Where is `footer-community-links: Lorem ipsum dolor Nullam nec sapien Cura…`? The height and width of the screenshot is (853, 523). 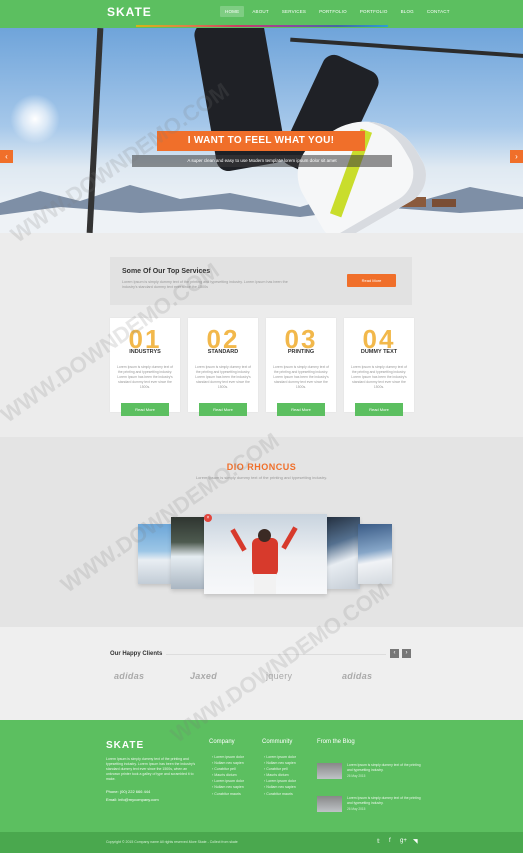
footer-community-links: Lorem ipsum dolor Nullam nec sapien Cura… is located at coordinates (280, 776).